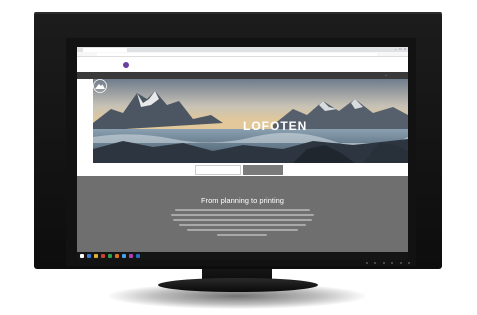 The width and height of the screenshot is (477, 315). I want to click on monitor-stand-base, so click(238, 285).